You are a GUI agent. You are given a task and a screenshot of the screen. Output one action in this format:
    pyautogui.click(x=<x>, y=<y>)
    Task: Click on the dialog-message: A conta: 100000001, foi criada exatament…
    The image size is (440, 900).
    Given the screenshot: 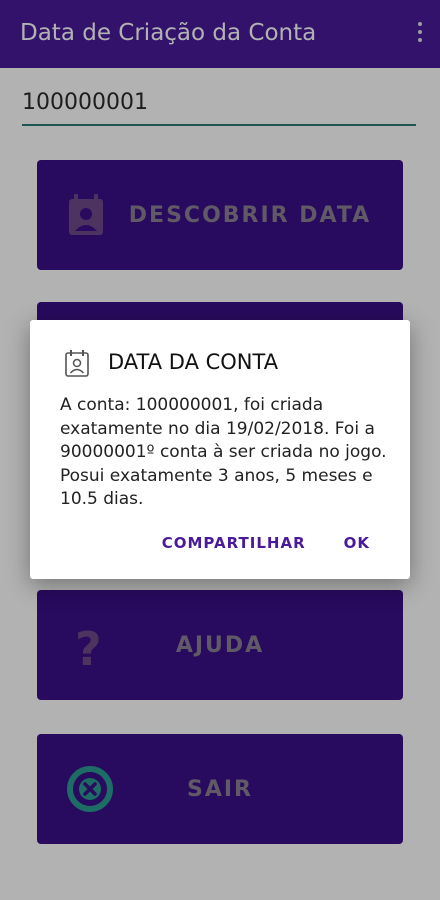 What is the action you would take?
    pyautogui.click(x=223, y=452)
    